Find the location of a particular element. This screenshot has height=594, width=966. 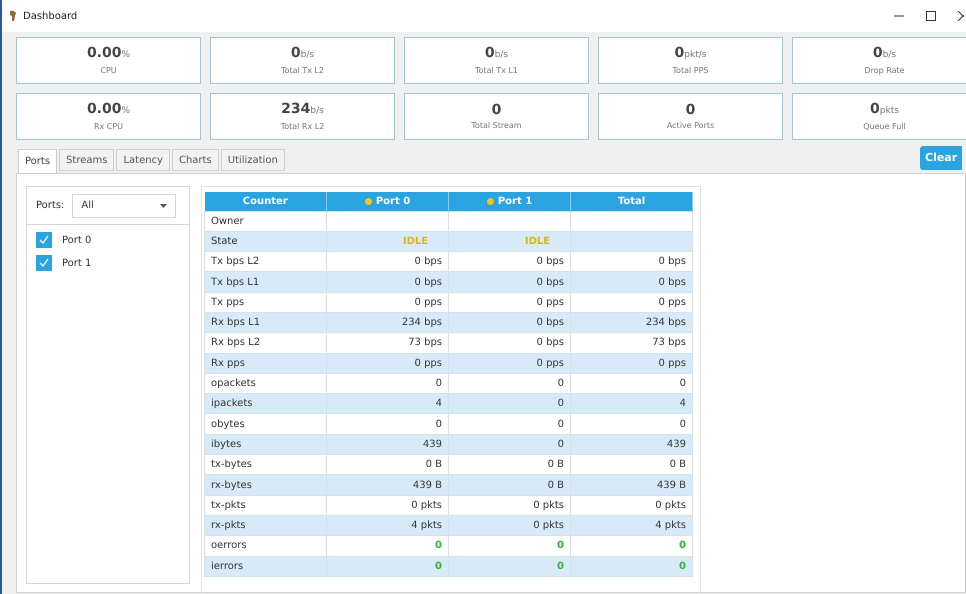

caret-icon is located at coordinates (164, 206).